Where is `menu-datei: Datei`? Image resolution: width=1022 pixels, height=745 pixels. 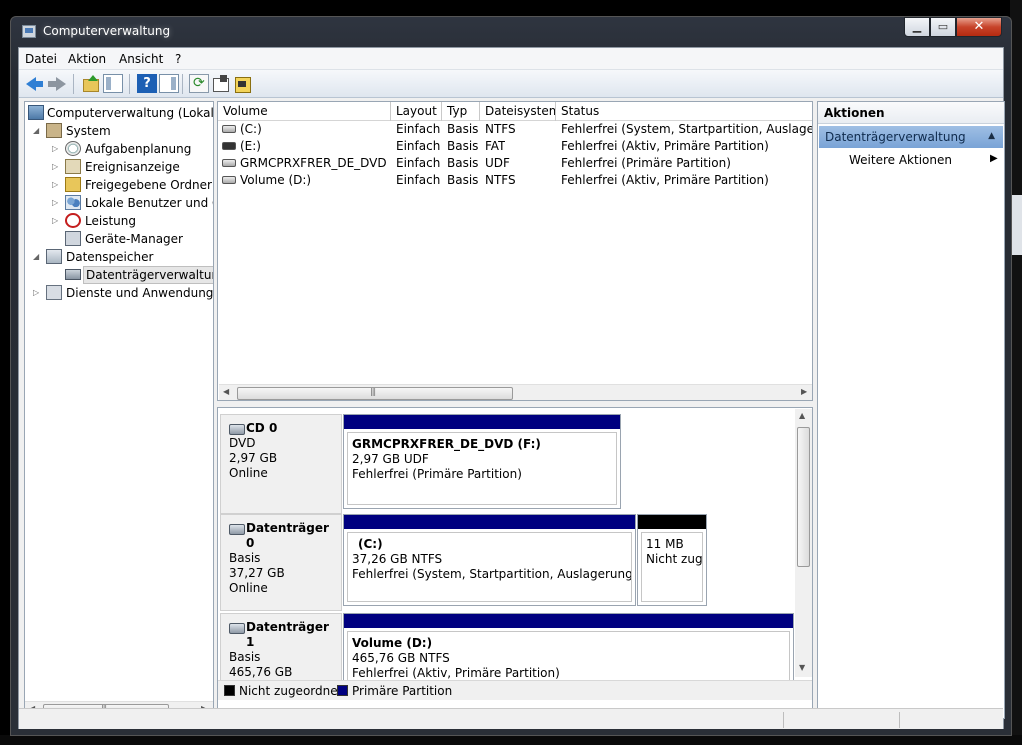
menu-datei: Datei is located at coordinates (41, 59).